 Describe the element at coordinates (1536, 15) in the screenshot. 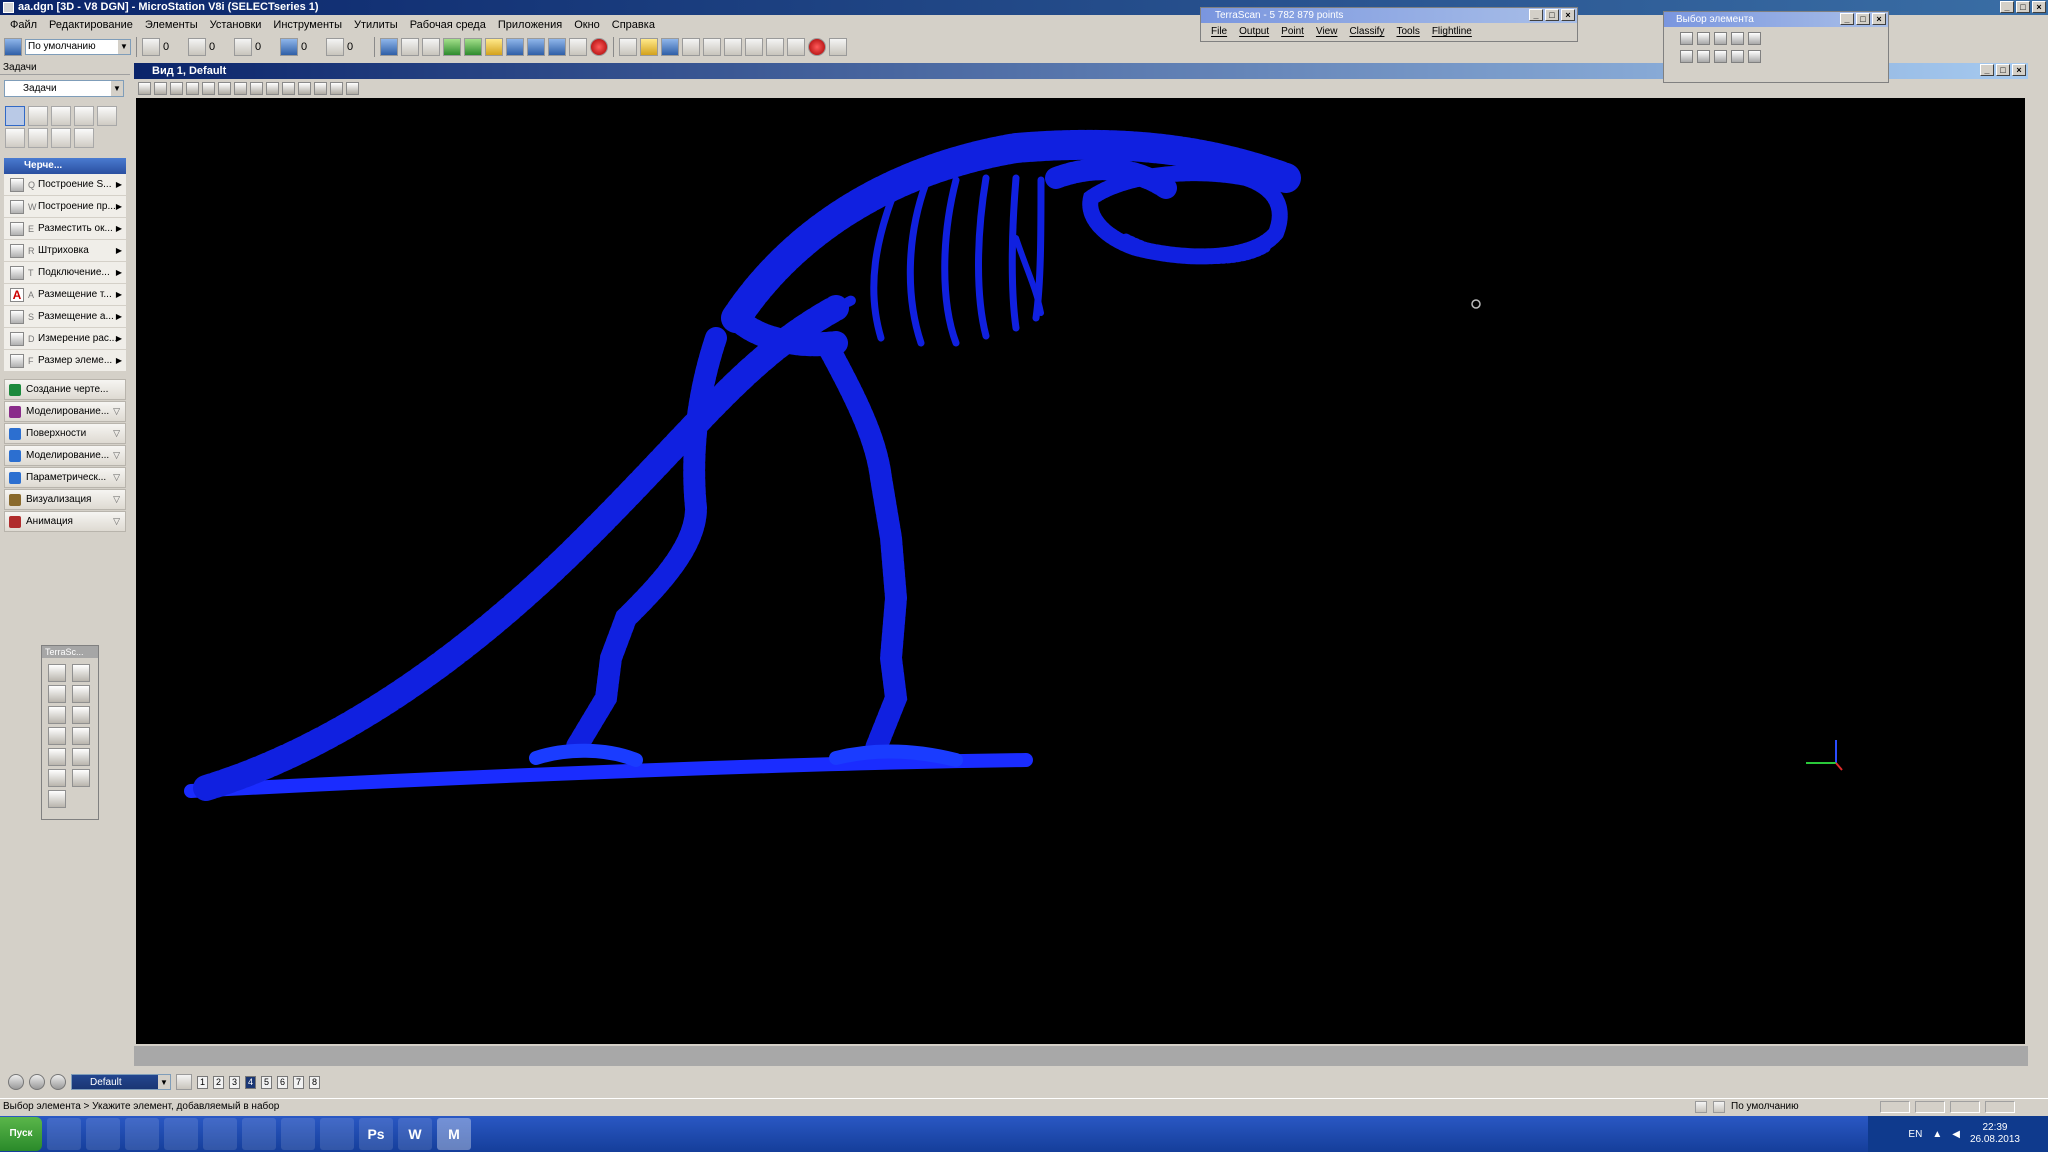

I see `terrascan-minimize-button: _` at that location.